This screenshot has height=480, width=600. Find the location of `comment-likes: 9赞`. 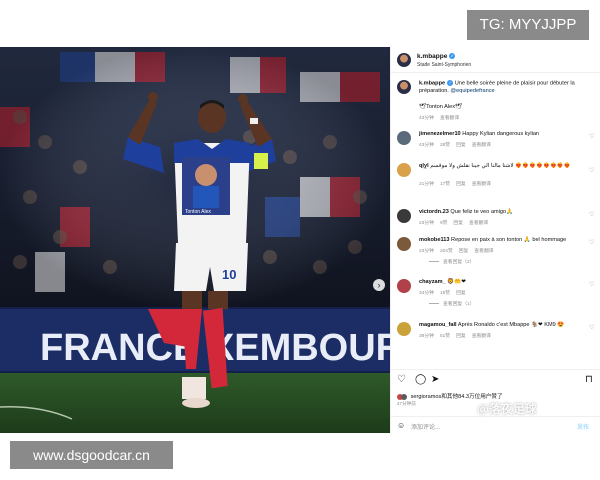

comment-likes: 9赞 is located at coordinates (443, 223).